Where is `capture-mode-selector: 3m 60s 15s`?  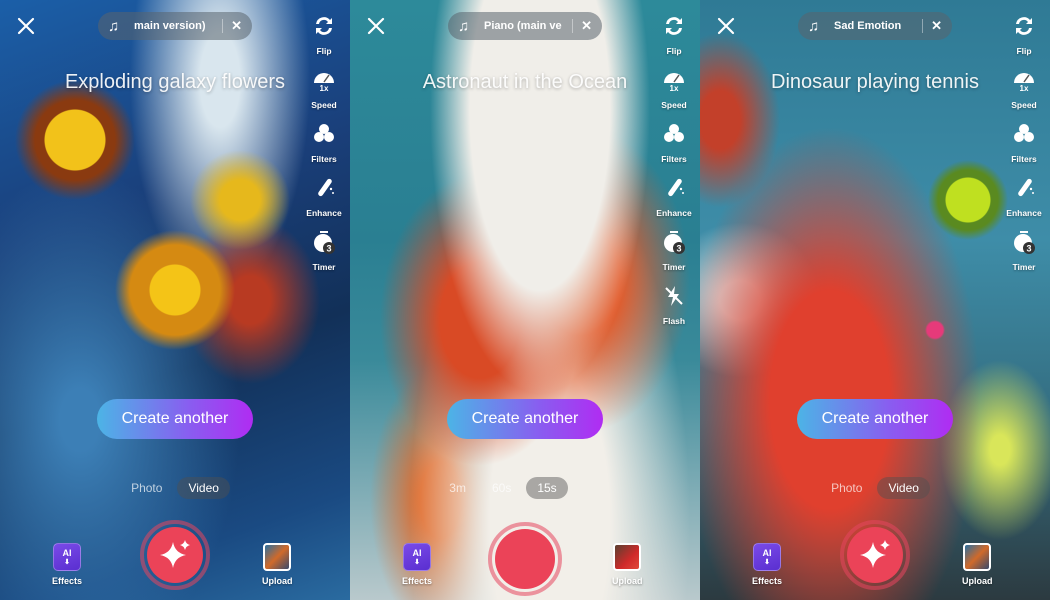
capture-mode-selector: 3m 60s 15s is located at coordinates (514, 488).